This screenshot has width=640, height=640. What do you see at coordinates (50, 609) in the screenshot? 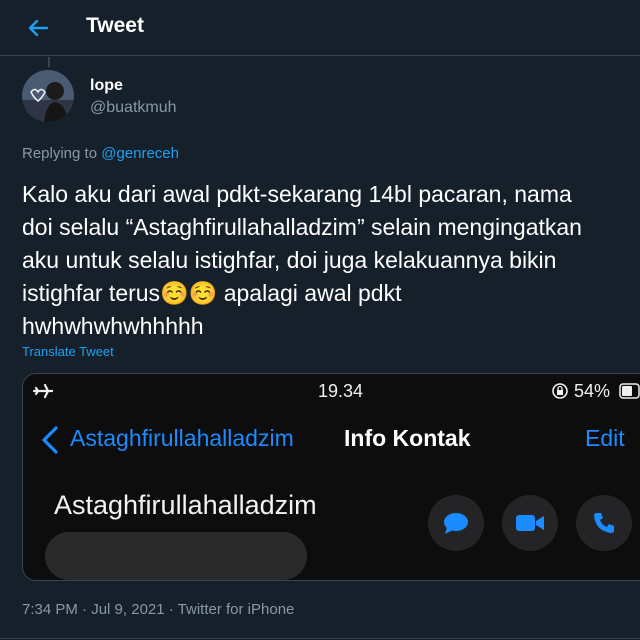
I see `tweet-time: 7:34 PM` at bounding box center [50, 609].